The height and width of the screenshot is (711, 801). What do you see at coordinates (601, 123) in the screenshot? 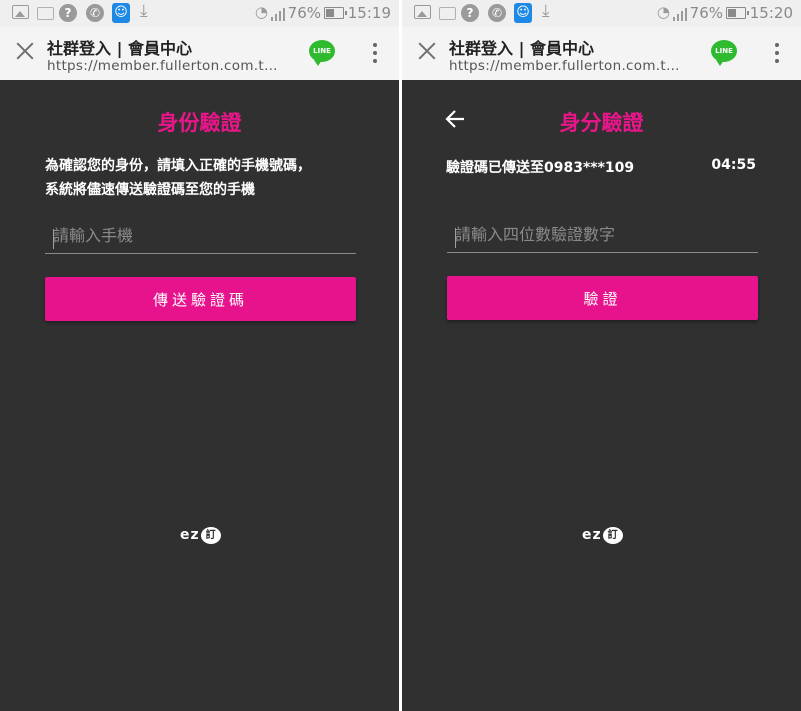
I see `heading: 身分驗證` at bounding box center [601, 123].